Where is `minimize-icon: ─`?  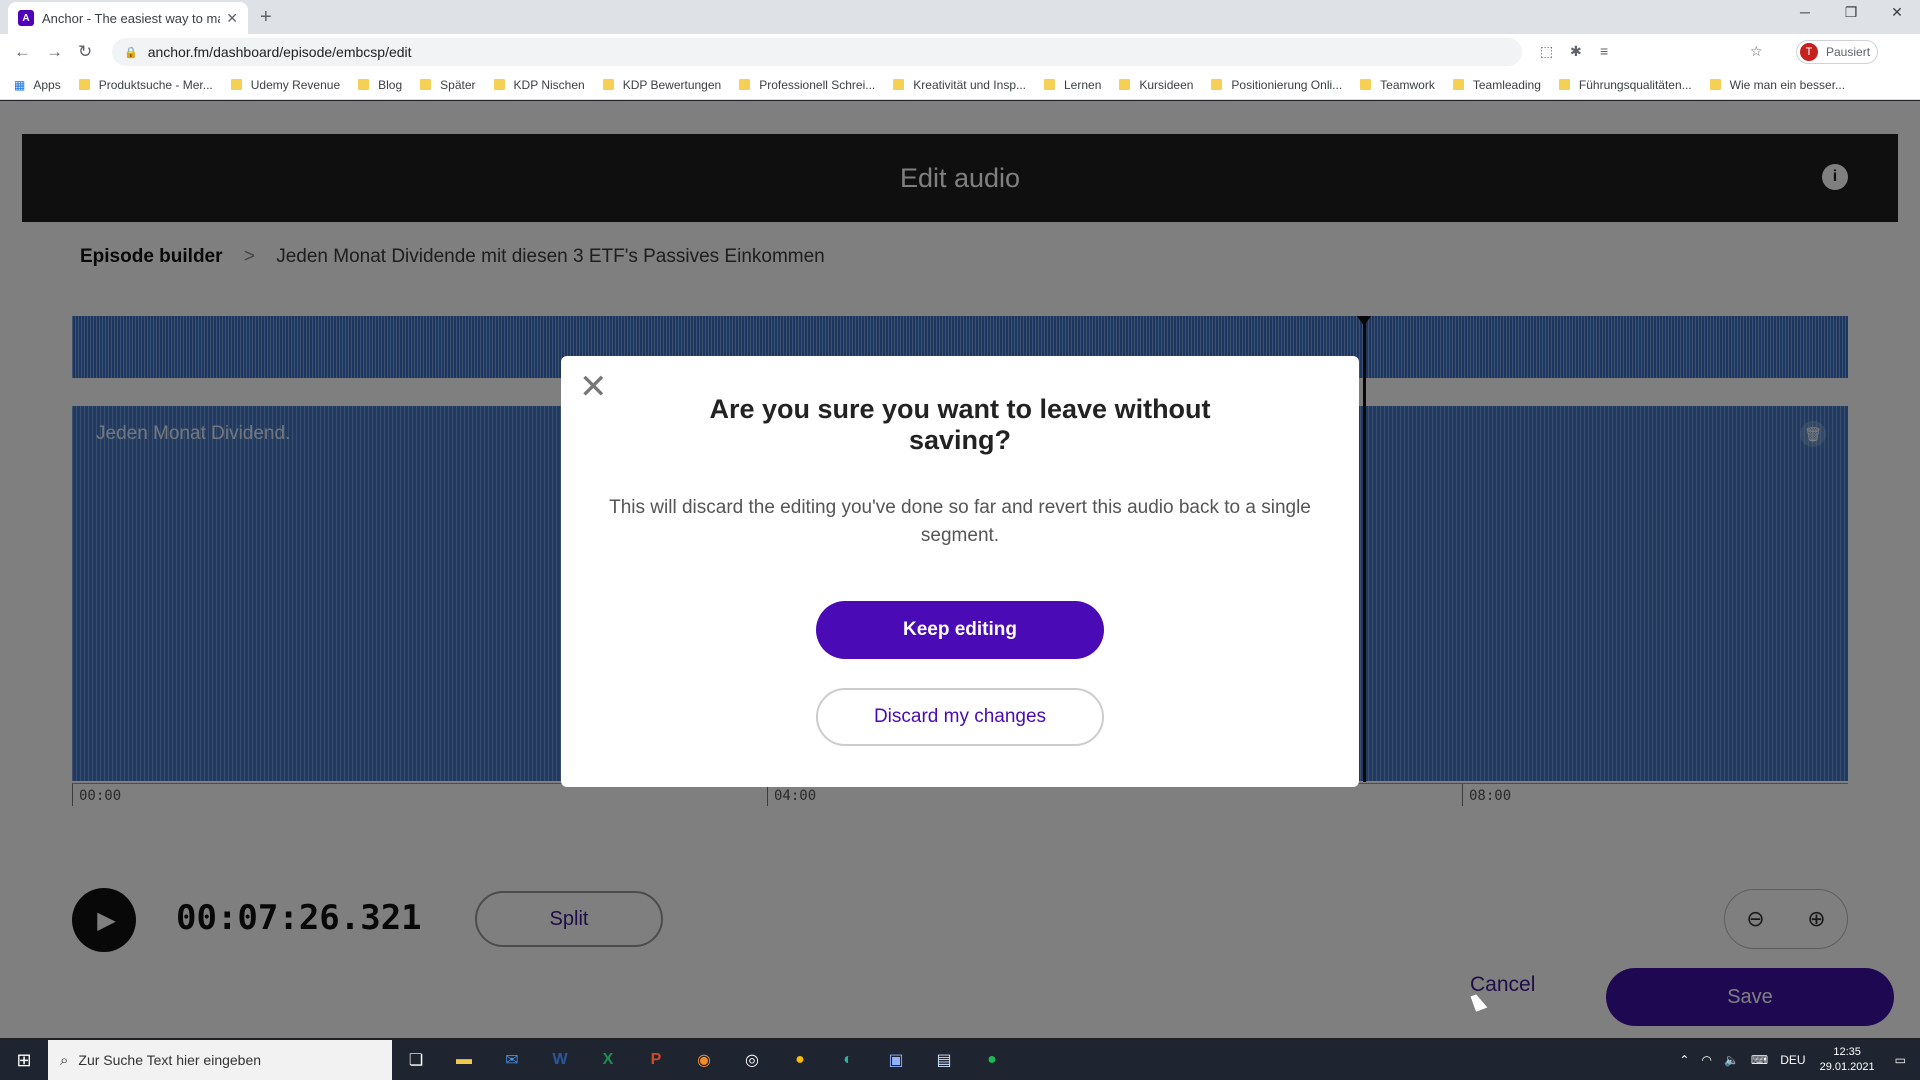
minimize-icon: ─ is located at coordinates (1805, 12).